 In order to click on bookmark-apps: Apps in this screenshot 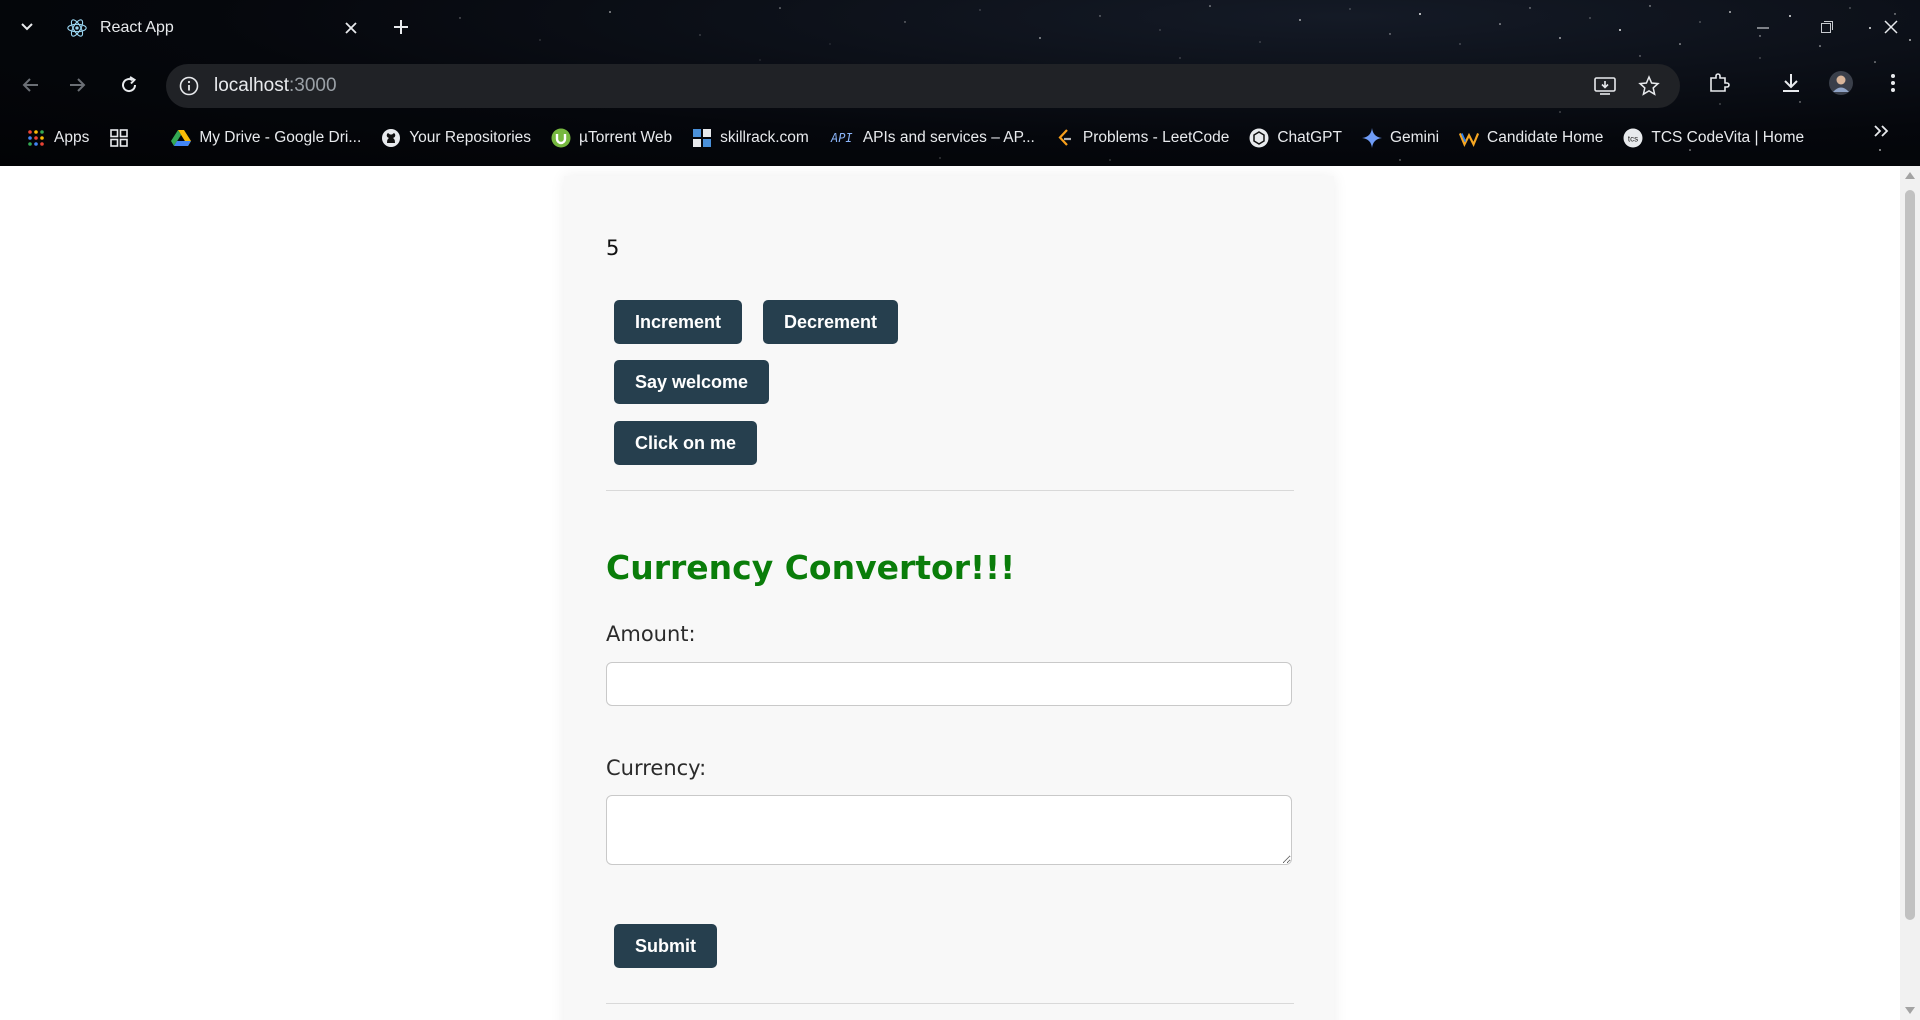, I will do `click(57, 138)`.